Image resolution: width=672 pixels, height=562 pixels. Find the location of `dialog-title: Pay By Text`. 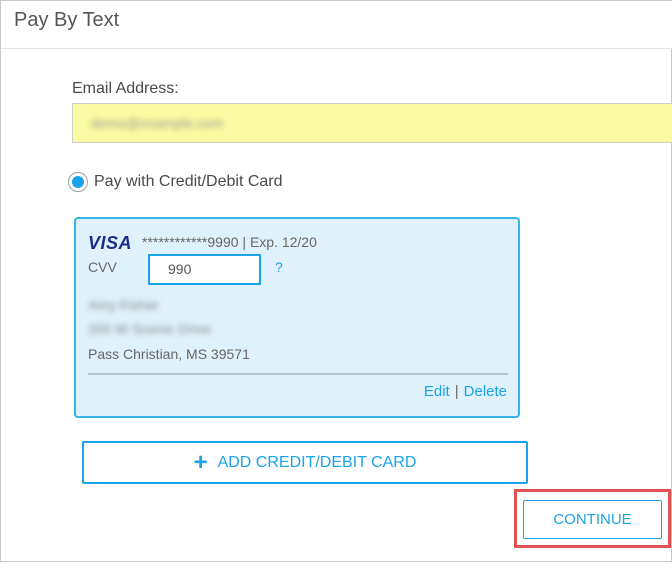

dialog-title: Pay By Text is located at coordinates (67, 20).